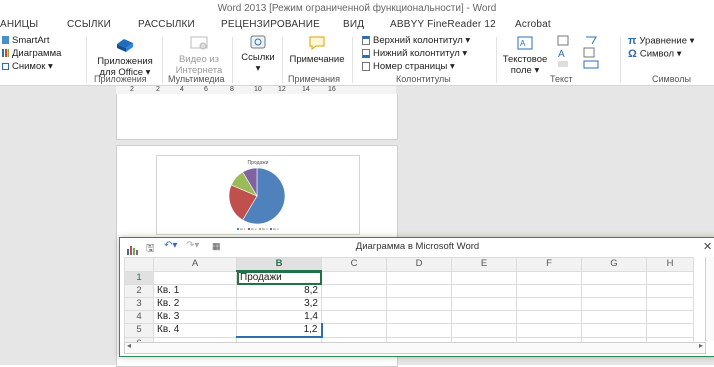 The image size is (714, 367). What do you see at coordinates (258, 54) in the screenshot?
I see `links-button: Ссылки ▾` at bounding box center [258, 54].